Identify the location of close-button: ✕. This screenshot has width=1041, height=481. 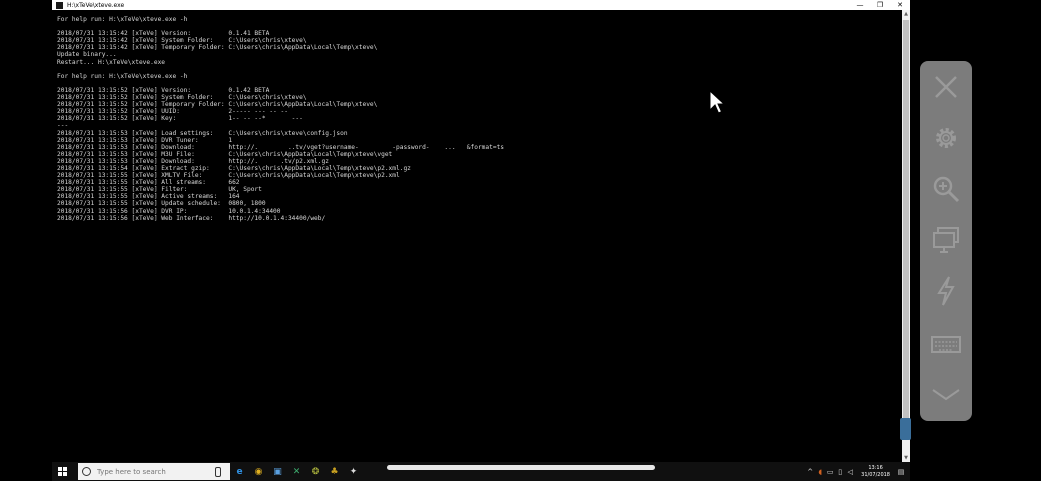
(900, 5).